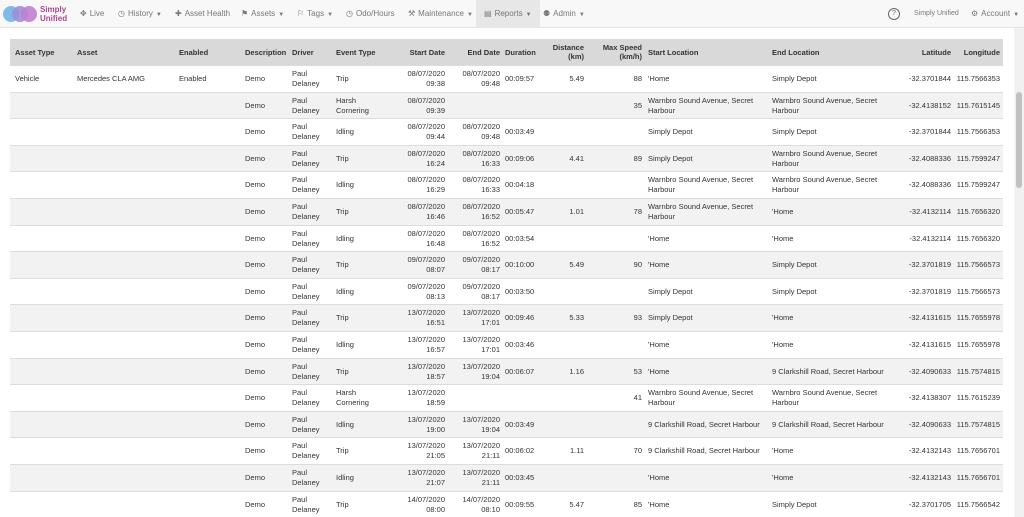 This screenshot has height=517, width=1024. Describe the element at coordinates (929, 158) in the screenshot. I see `cell-latitude: -32.4088336` at that location.